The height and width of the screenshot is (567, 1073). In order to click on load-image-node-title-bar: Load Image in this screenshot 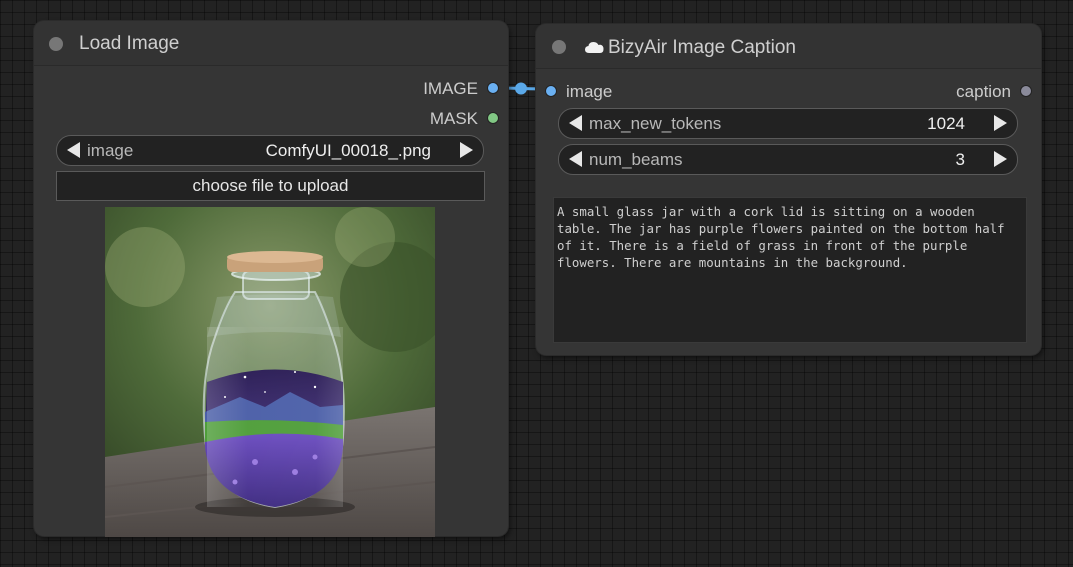, I will do `click(271, 43)`.